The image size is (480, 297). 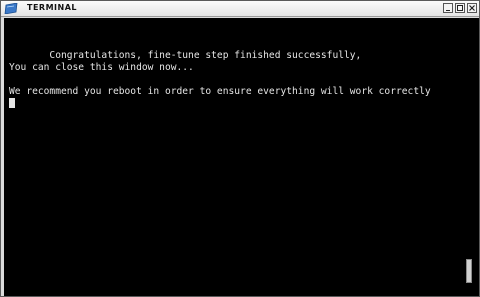 I want to click on maximize-button, so click(x=460, y=8).